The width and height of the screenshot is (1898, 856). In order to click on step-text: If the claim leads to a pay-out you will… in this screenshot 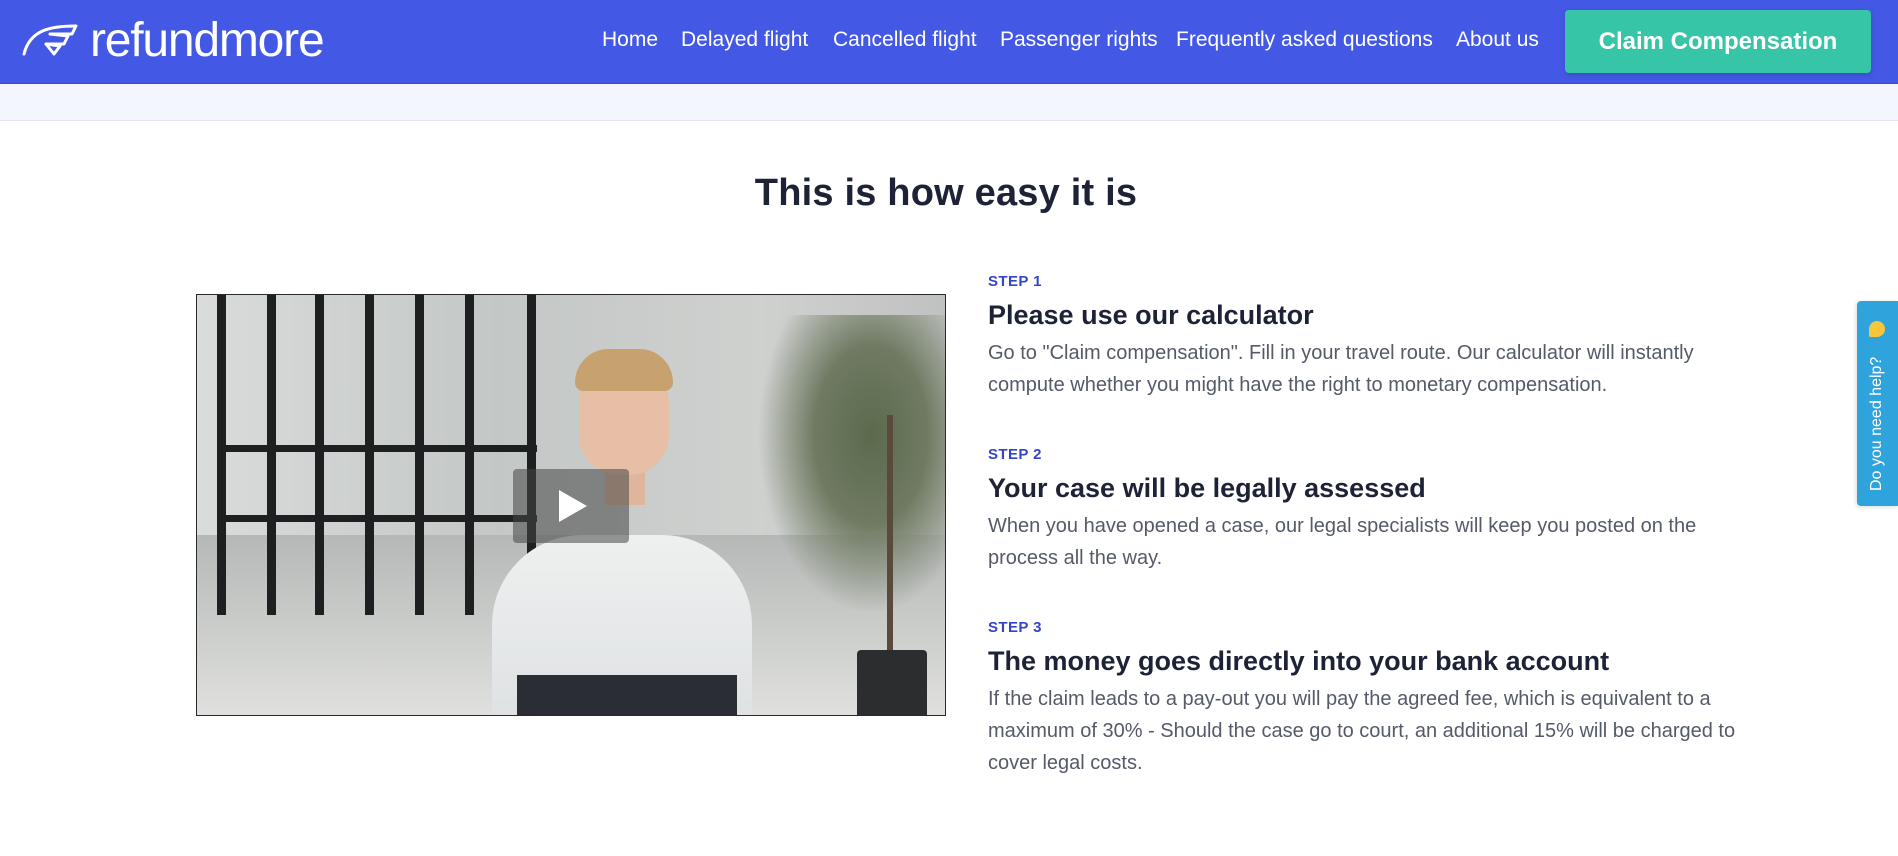, I will do `click(1362, 731)`.